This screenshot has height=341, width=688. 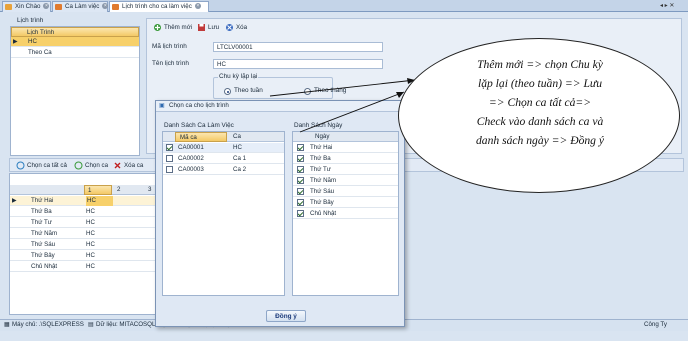 I want to click on callout-line: danh sách ngày => Đồng ý, so click(x=540, y=140).